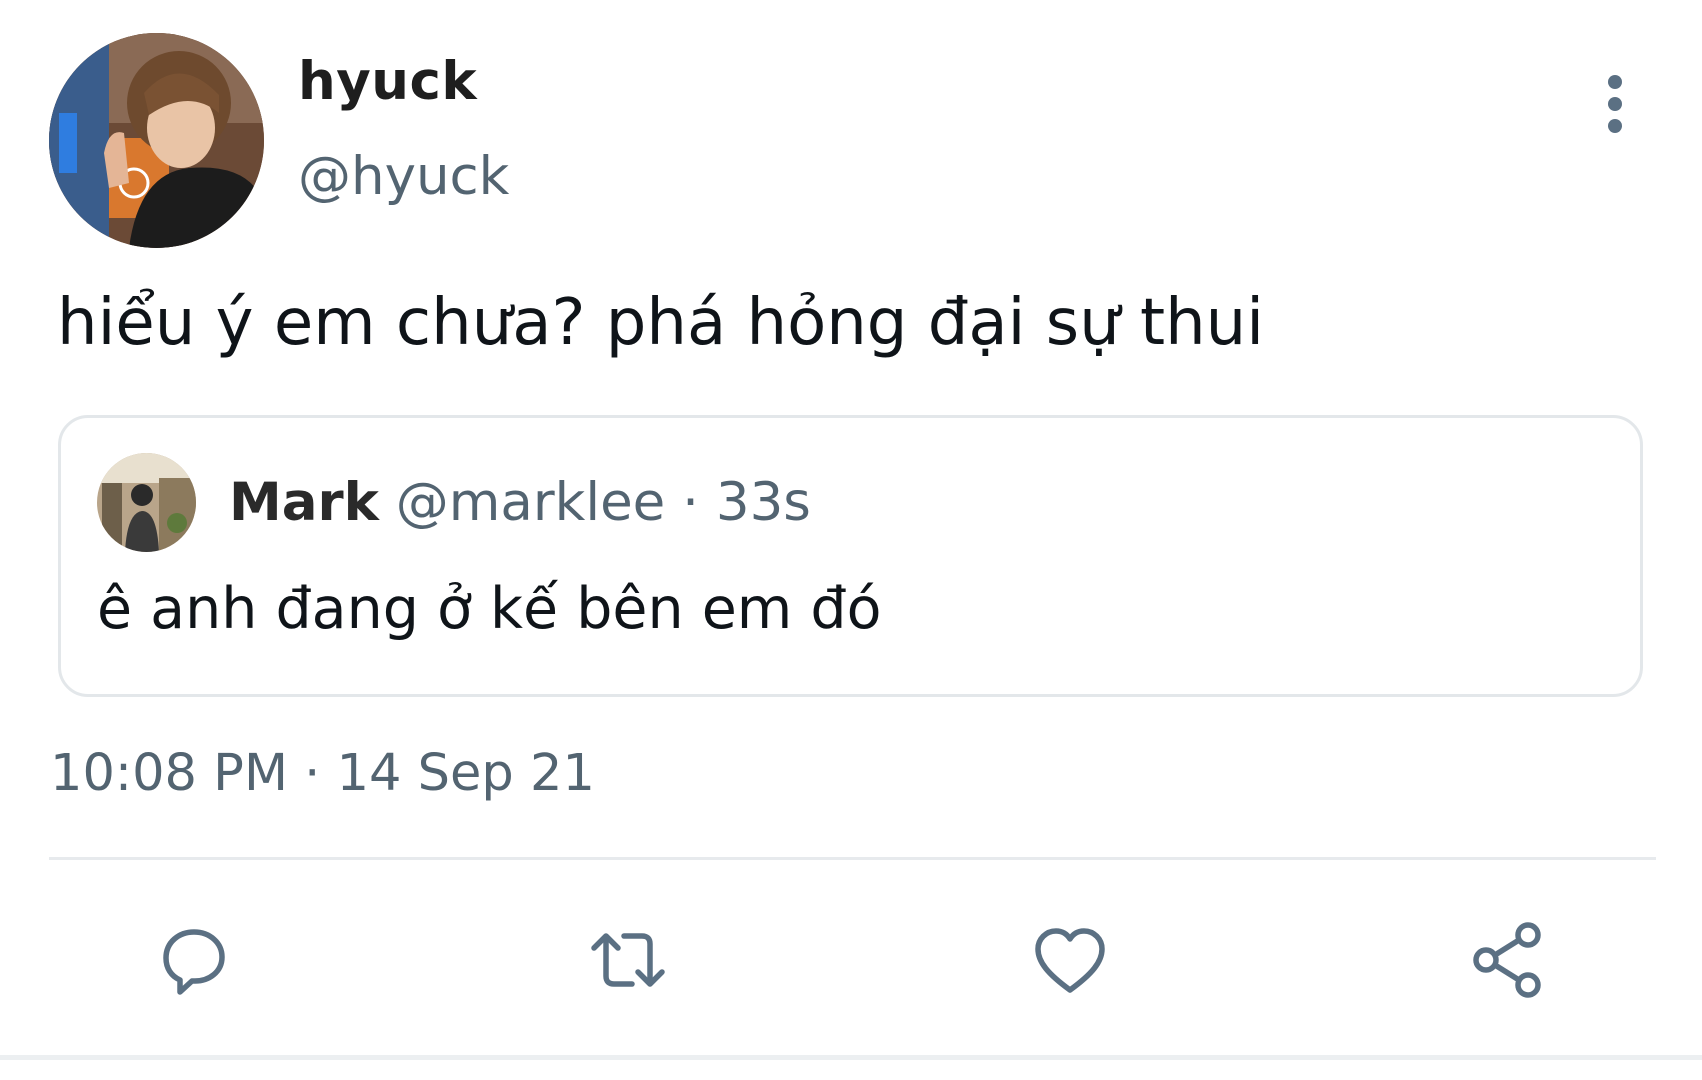 This screenshot has height=1080, width=1702. I want to click on tweet-text: hiểu ý em chưa? phá hỏng đại sự thui, so click(660, 323).